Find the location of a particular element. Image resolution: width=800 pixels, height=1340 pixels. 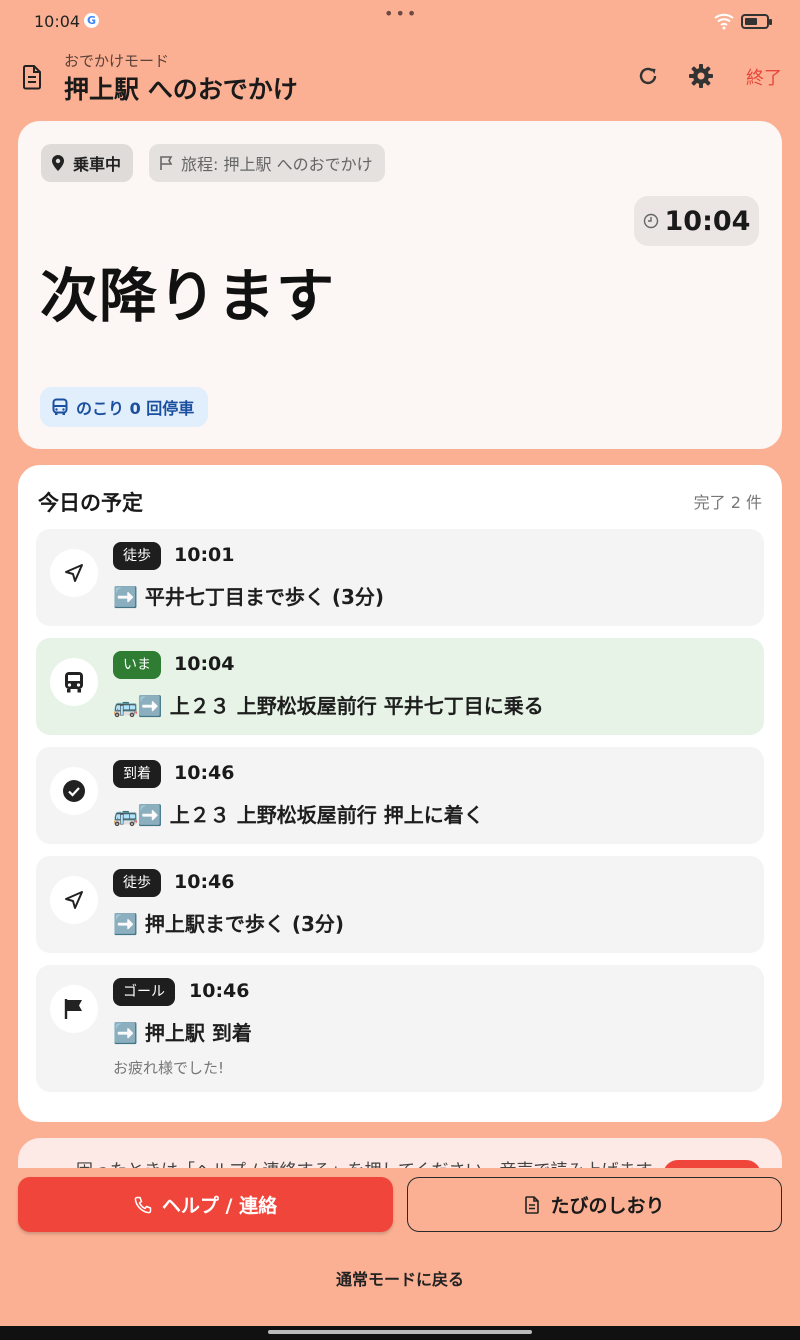

check-circle-icon is located at coordinates (74, 791).